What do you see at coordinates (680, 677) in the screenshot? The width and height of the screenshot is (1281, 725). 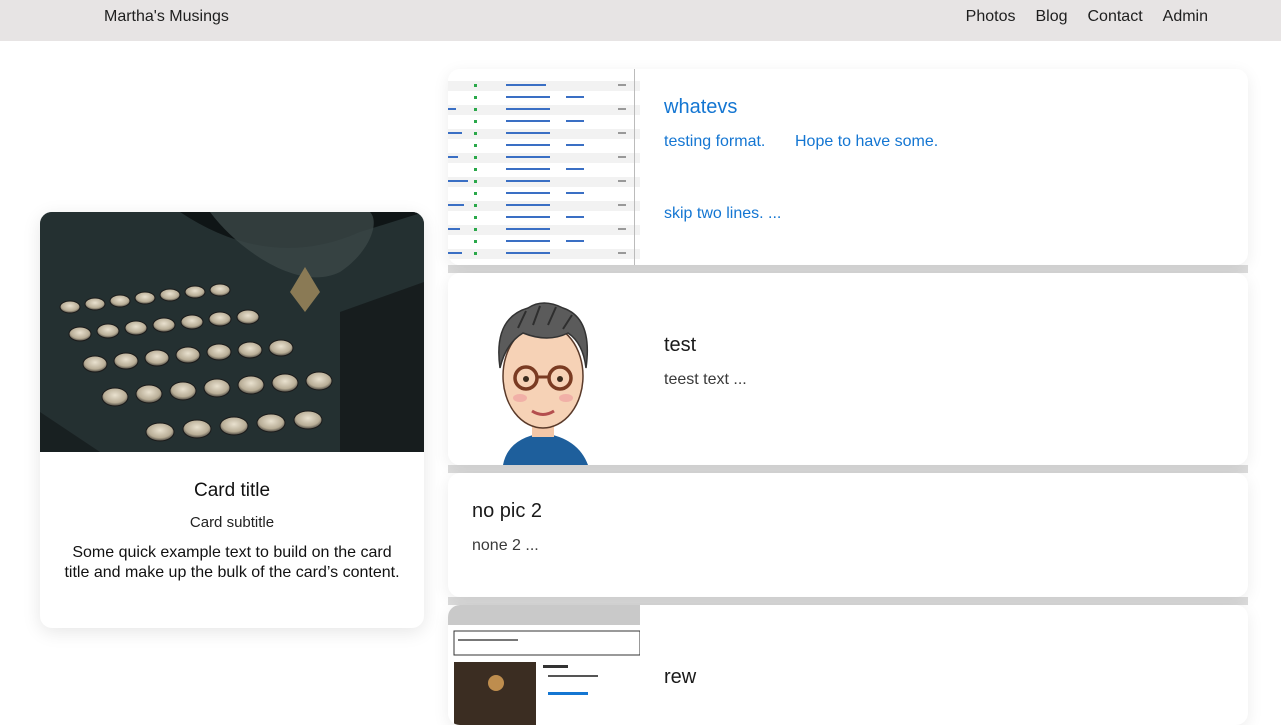 I see `post-title: rew` at bounding box center [680, 677].